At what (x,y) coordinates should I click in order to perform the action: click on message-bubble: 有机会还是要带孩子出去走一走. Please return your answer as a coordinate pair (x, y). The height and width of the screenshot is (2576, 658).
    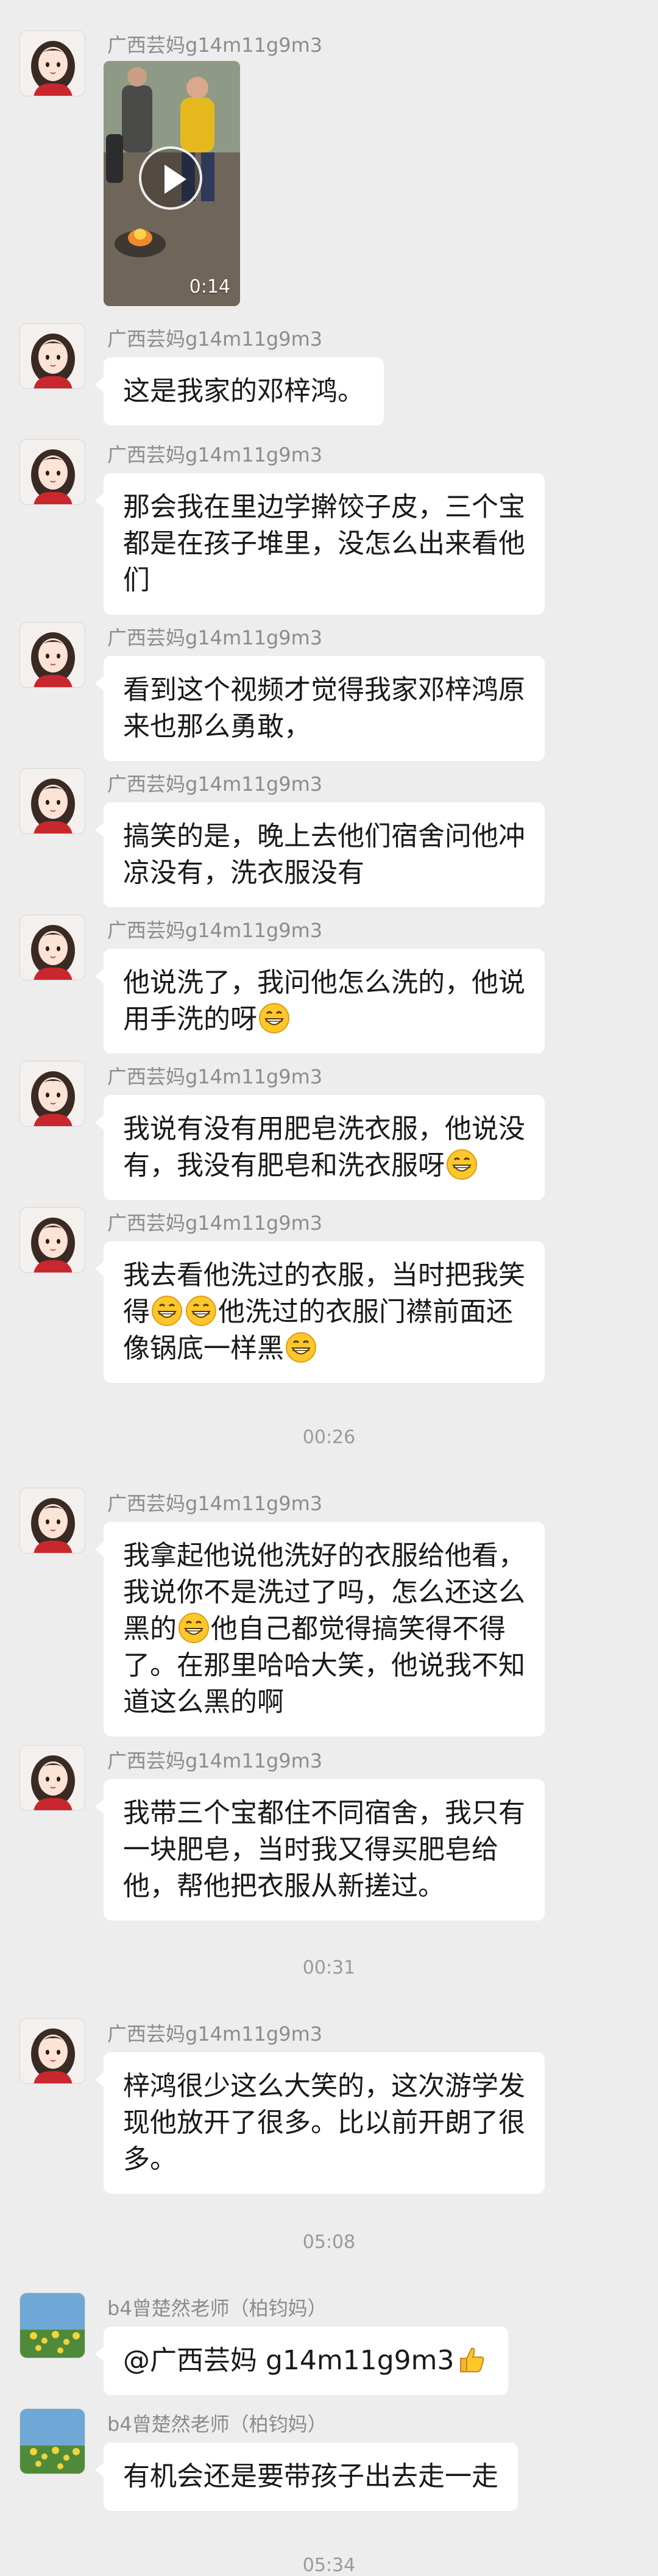
    Looking at the image, I should click on (306, 2476).